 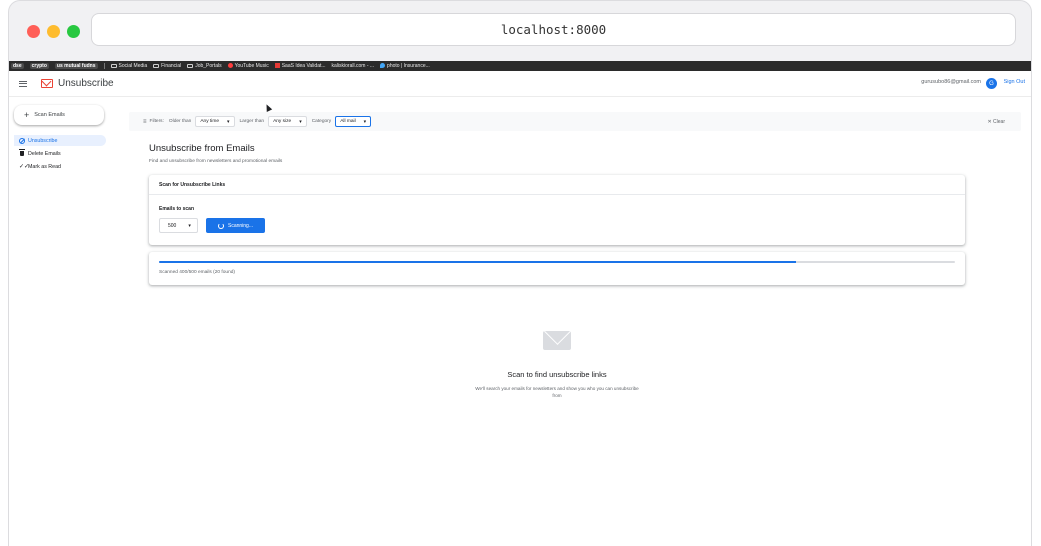 What do you see at coordinates (133, 66) in the screenshot?
I see `bookmark-label: Social Media` at bounding box center [133, 66].